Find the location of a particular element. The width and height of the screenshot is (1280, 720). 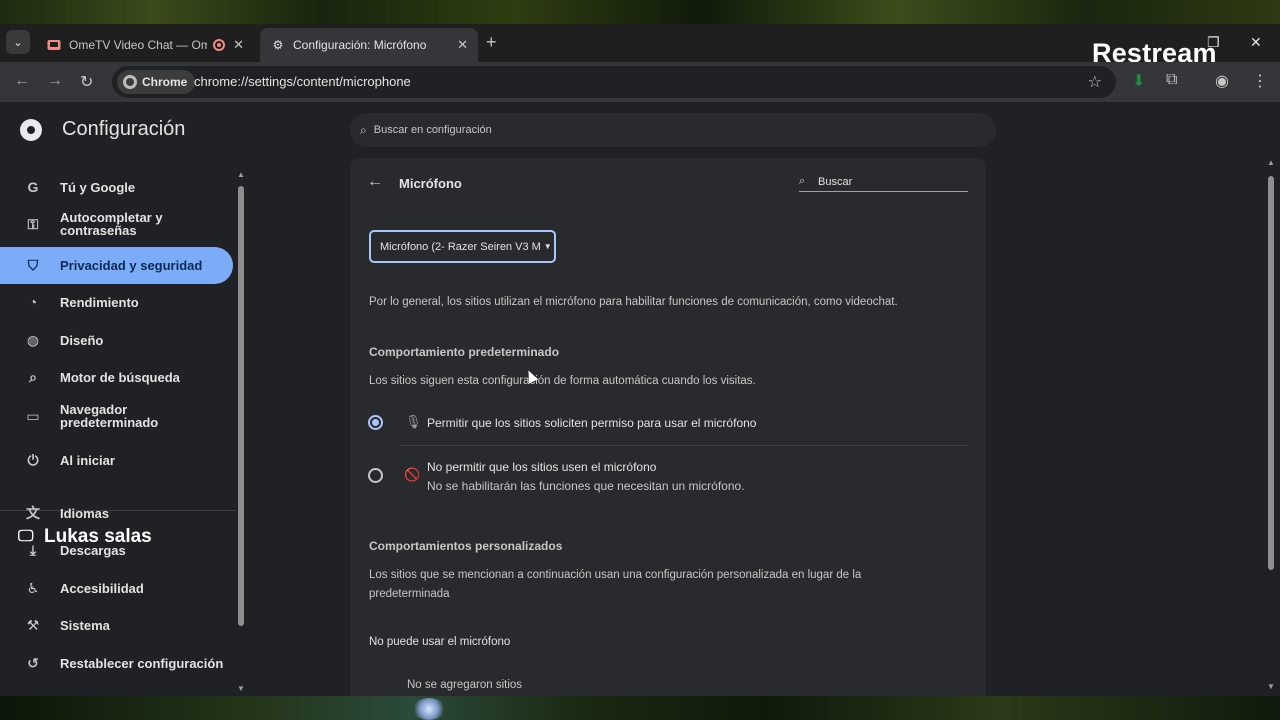

more-menu-icon: ⋮ is located at coordinates (1260, 81).